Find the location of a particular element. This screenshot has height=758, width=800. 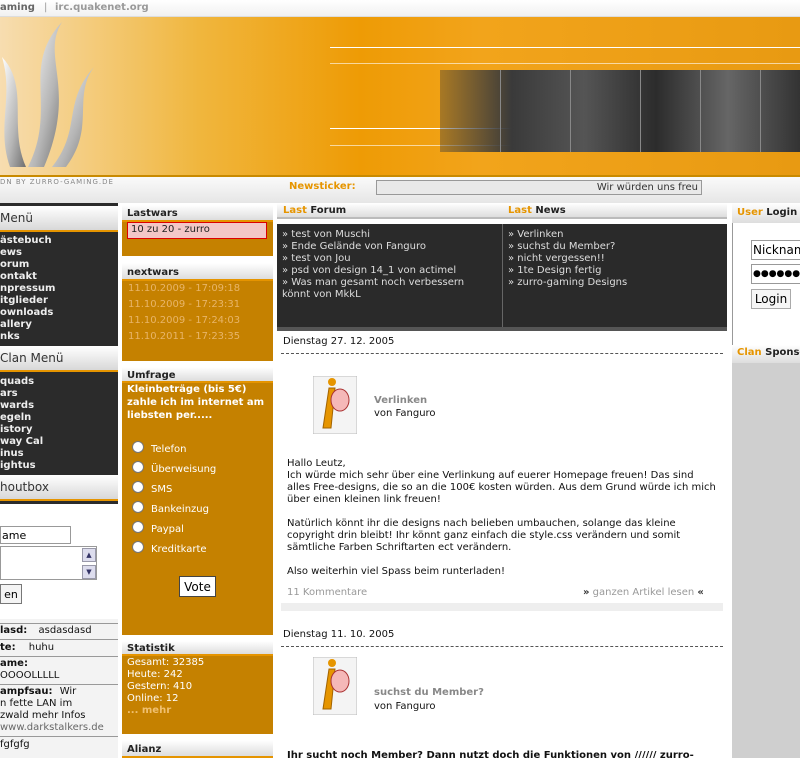

news-post-link: » 1te Design fertig is located at coordinates (554, 271).